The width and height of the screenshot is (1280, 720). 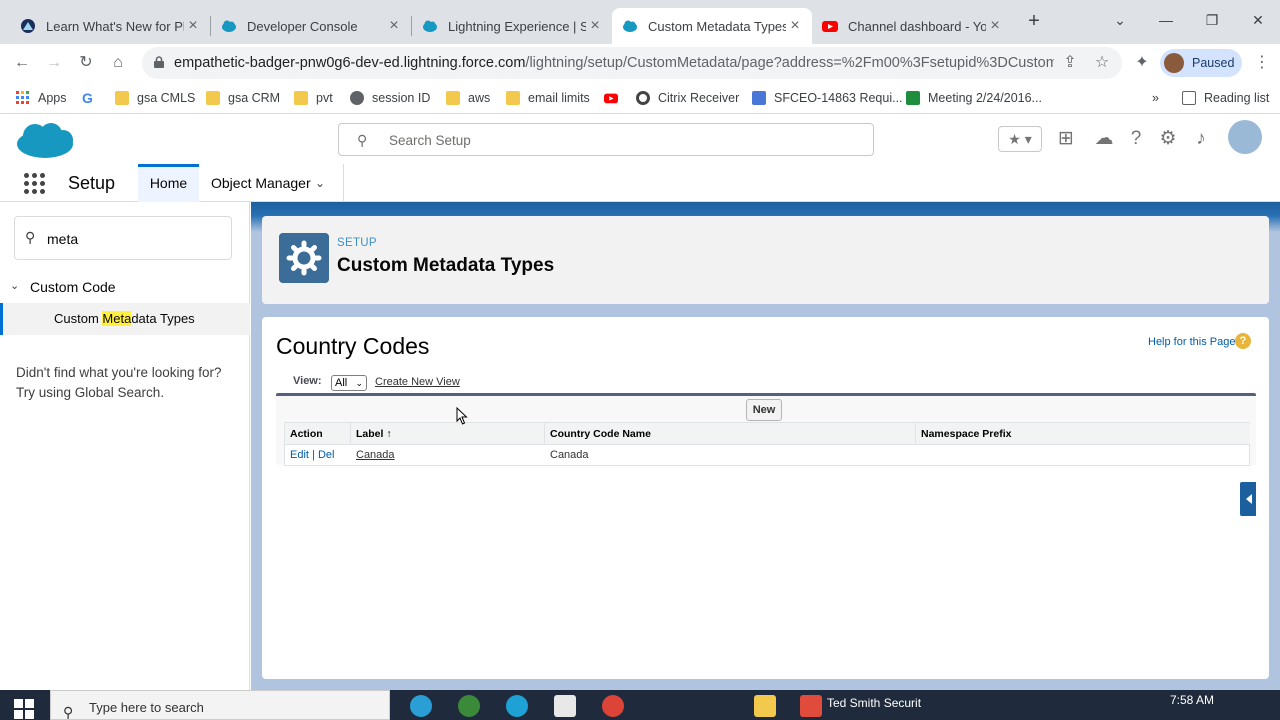 I want to click on chrome-browser-icon, so click(x=613, y=706).